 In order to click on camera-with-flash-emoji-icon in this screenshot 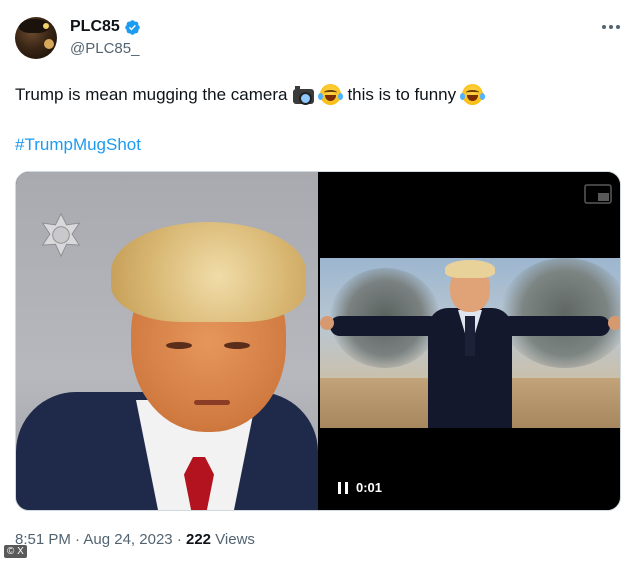, I will do `click(304, 95)`.